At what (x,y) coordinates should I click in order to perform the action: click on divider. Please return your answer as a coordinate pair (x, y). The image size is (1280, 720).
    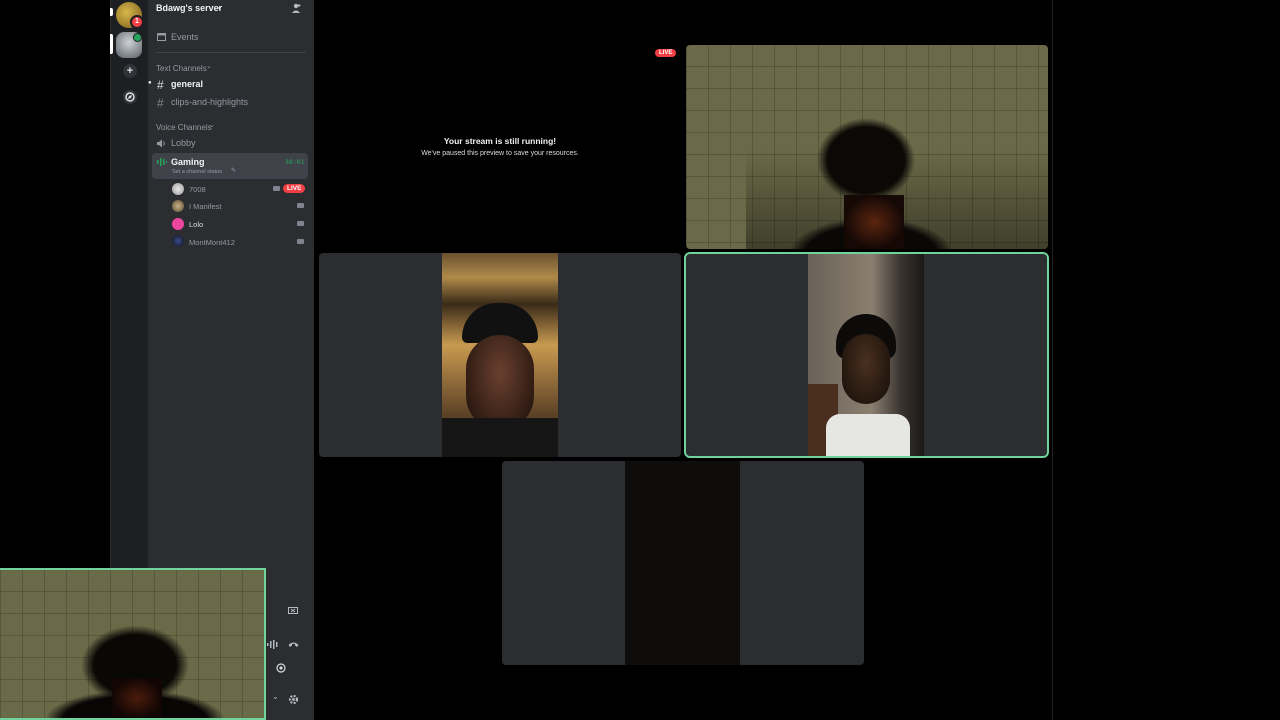
    Looking at the image, I should click on (231, 52).